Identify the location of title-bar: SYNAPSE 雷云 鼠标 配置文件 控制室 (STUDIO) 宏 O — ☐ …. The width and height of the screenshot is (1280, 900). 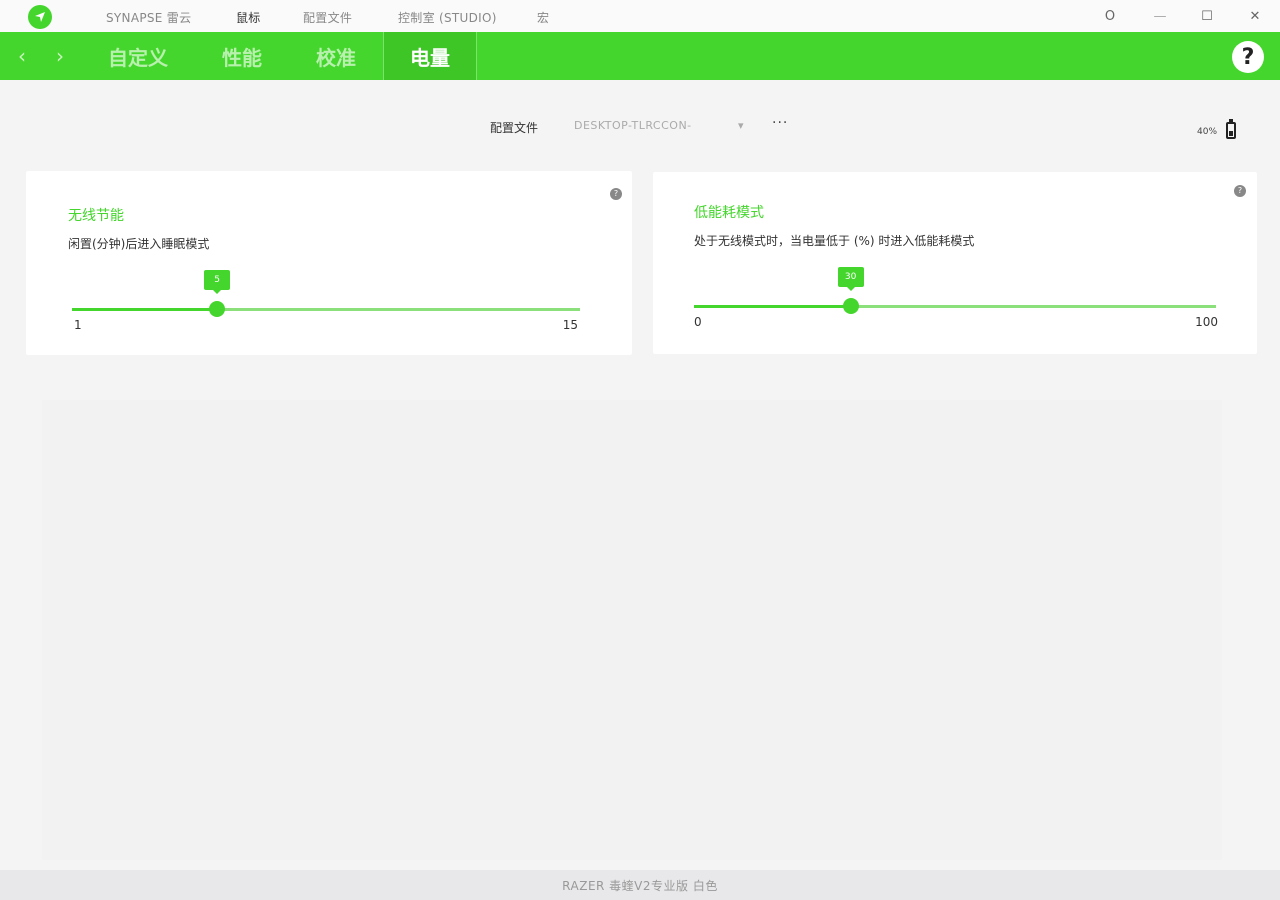
(640, 16).